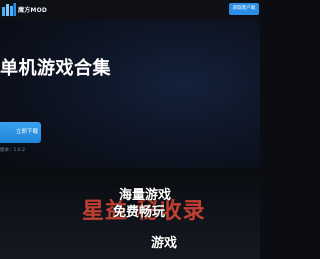 This screenshot has height=259, width=320. Describe the element at coordinates (130, 10) in the screenshot. I see `top-navbar: 魔方MOD 获取客户端` at that location.